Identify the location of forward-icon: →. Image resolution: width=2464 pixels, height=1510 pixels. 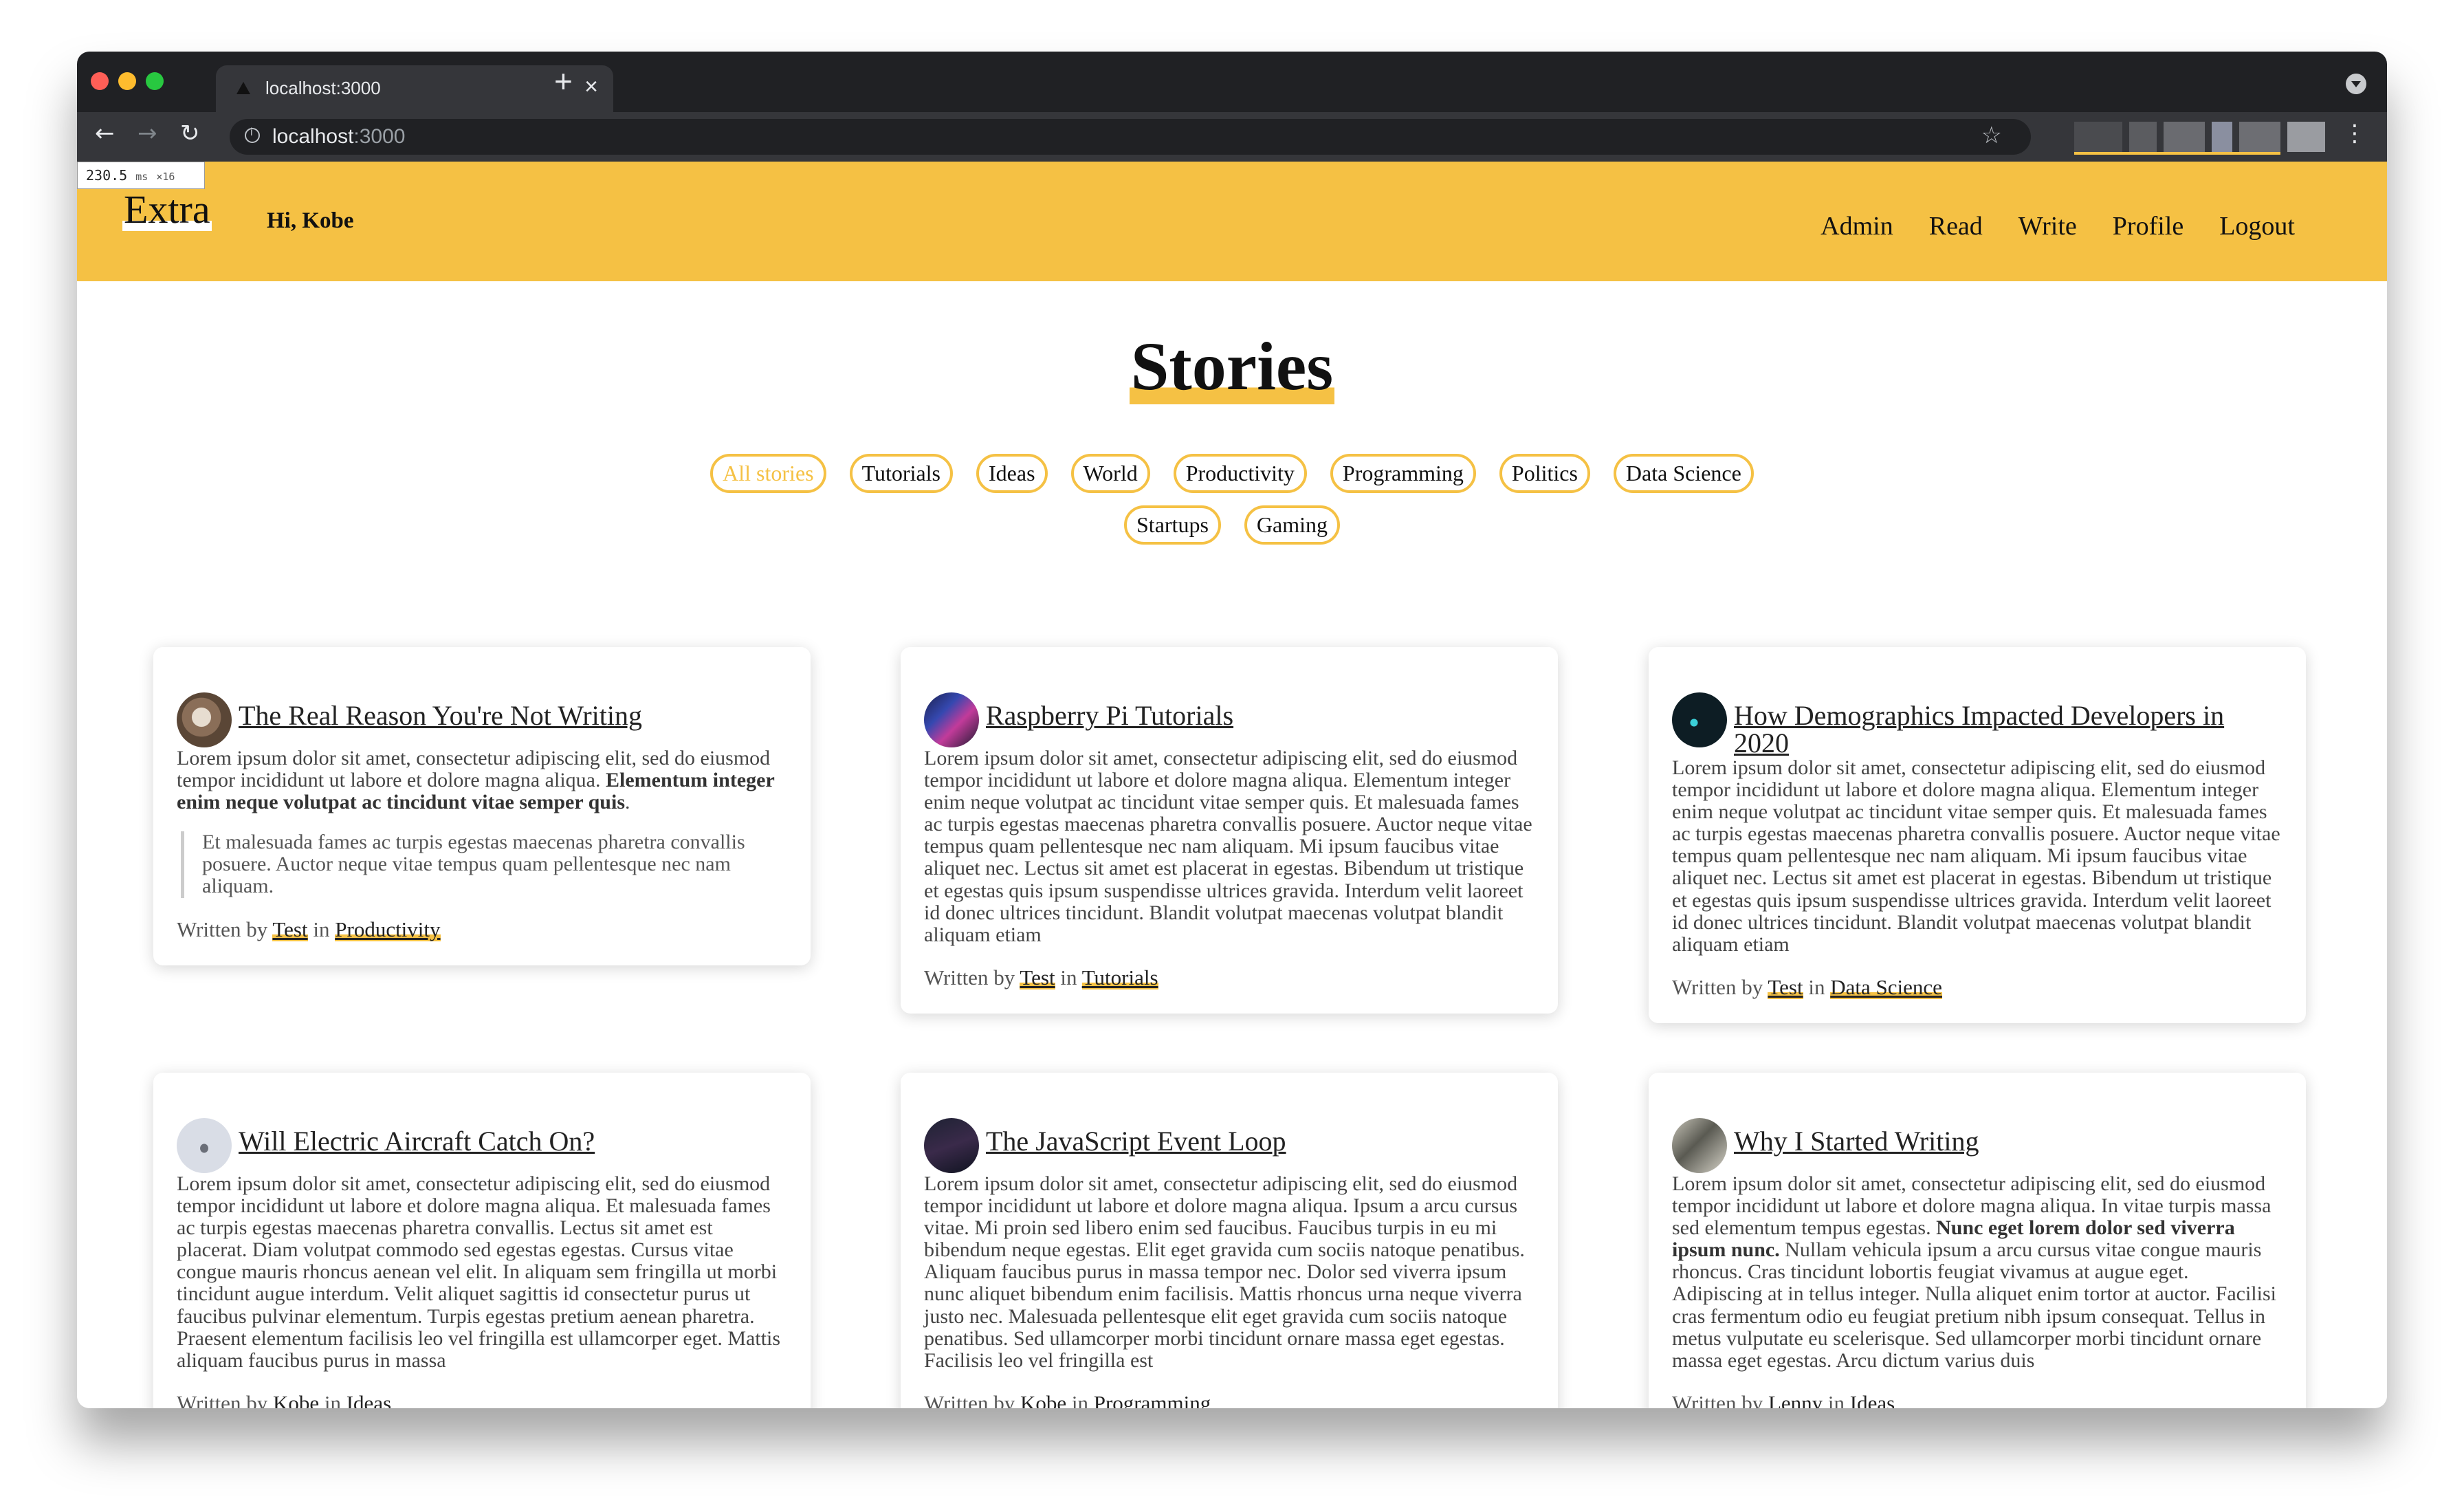
(147, 133).